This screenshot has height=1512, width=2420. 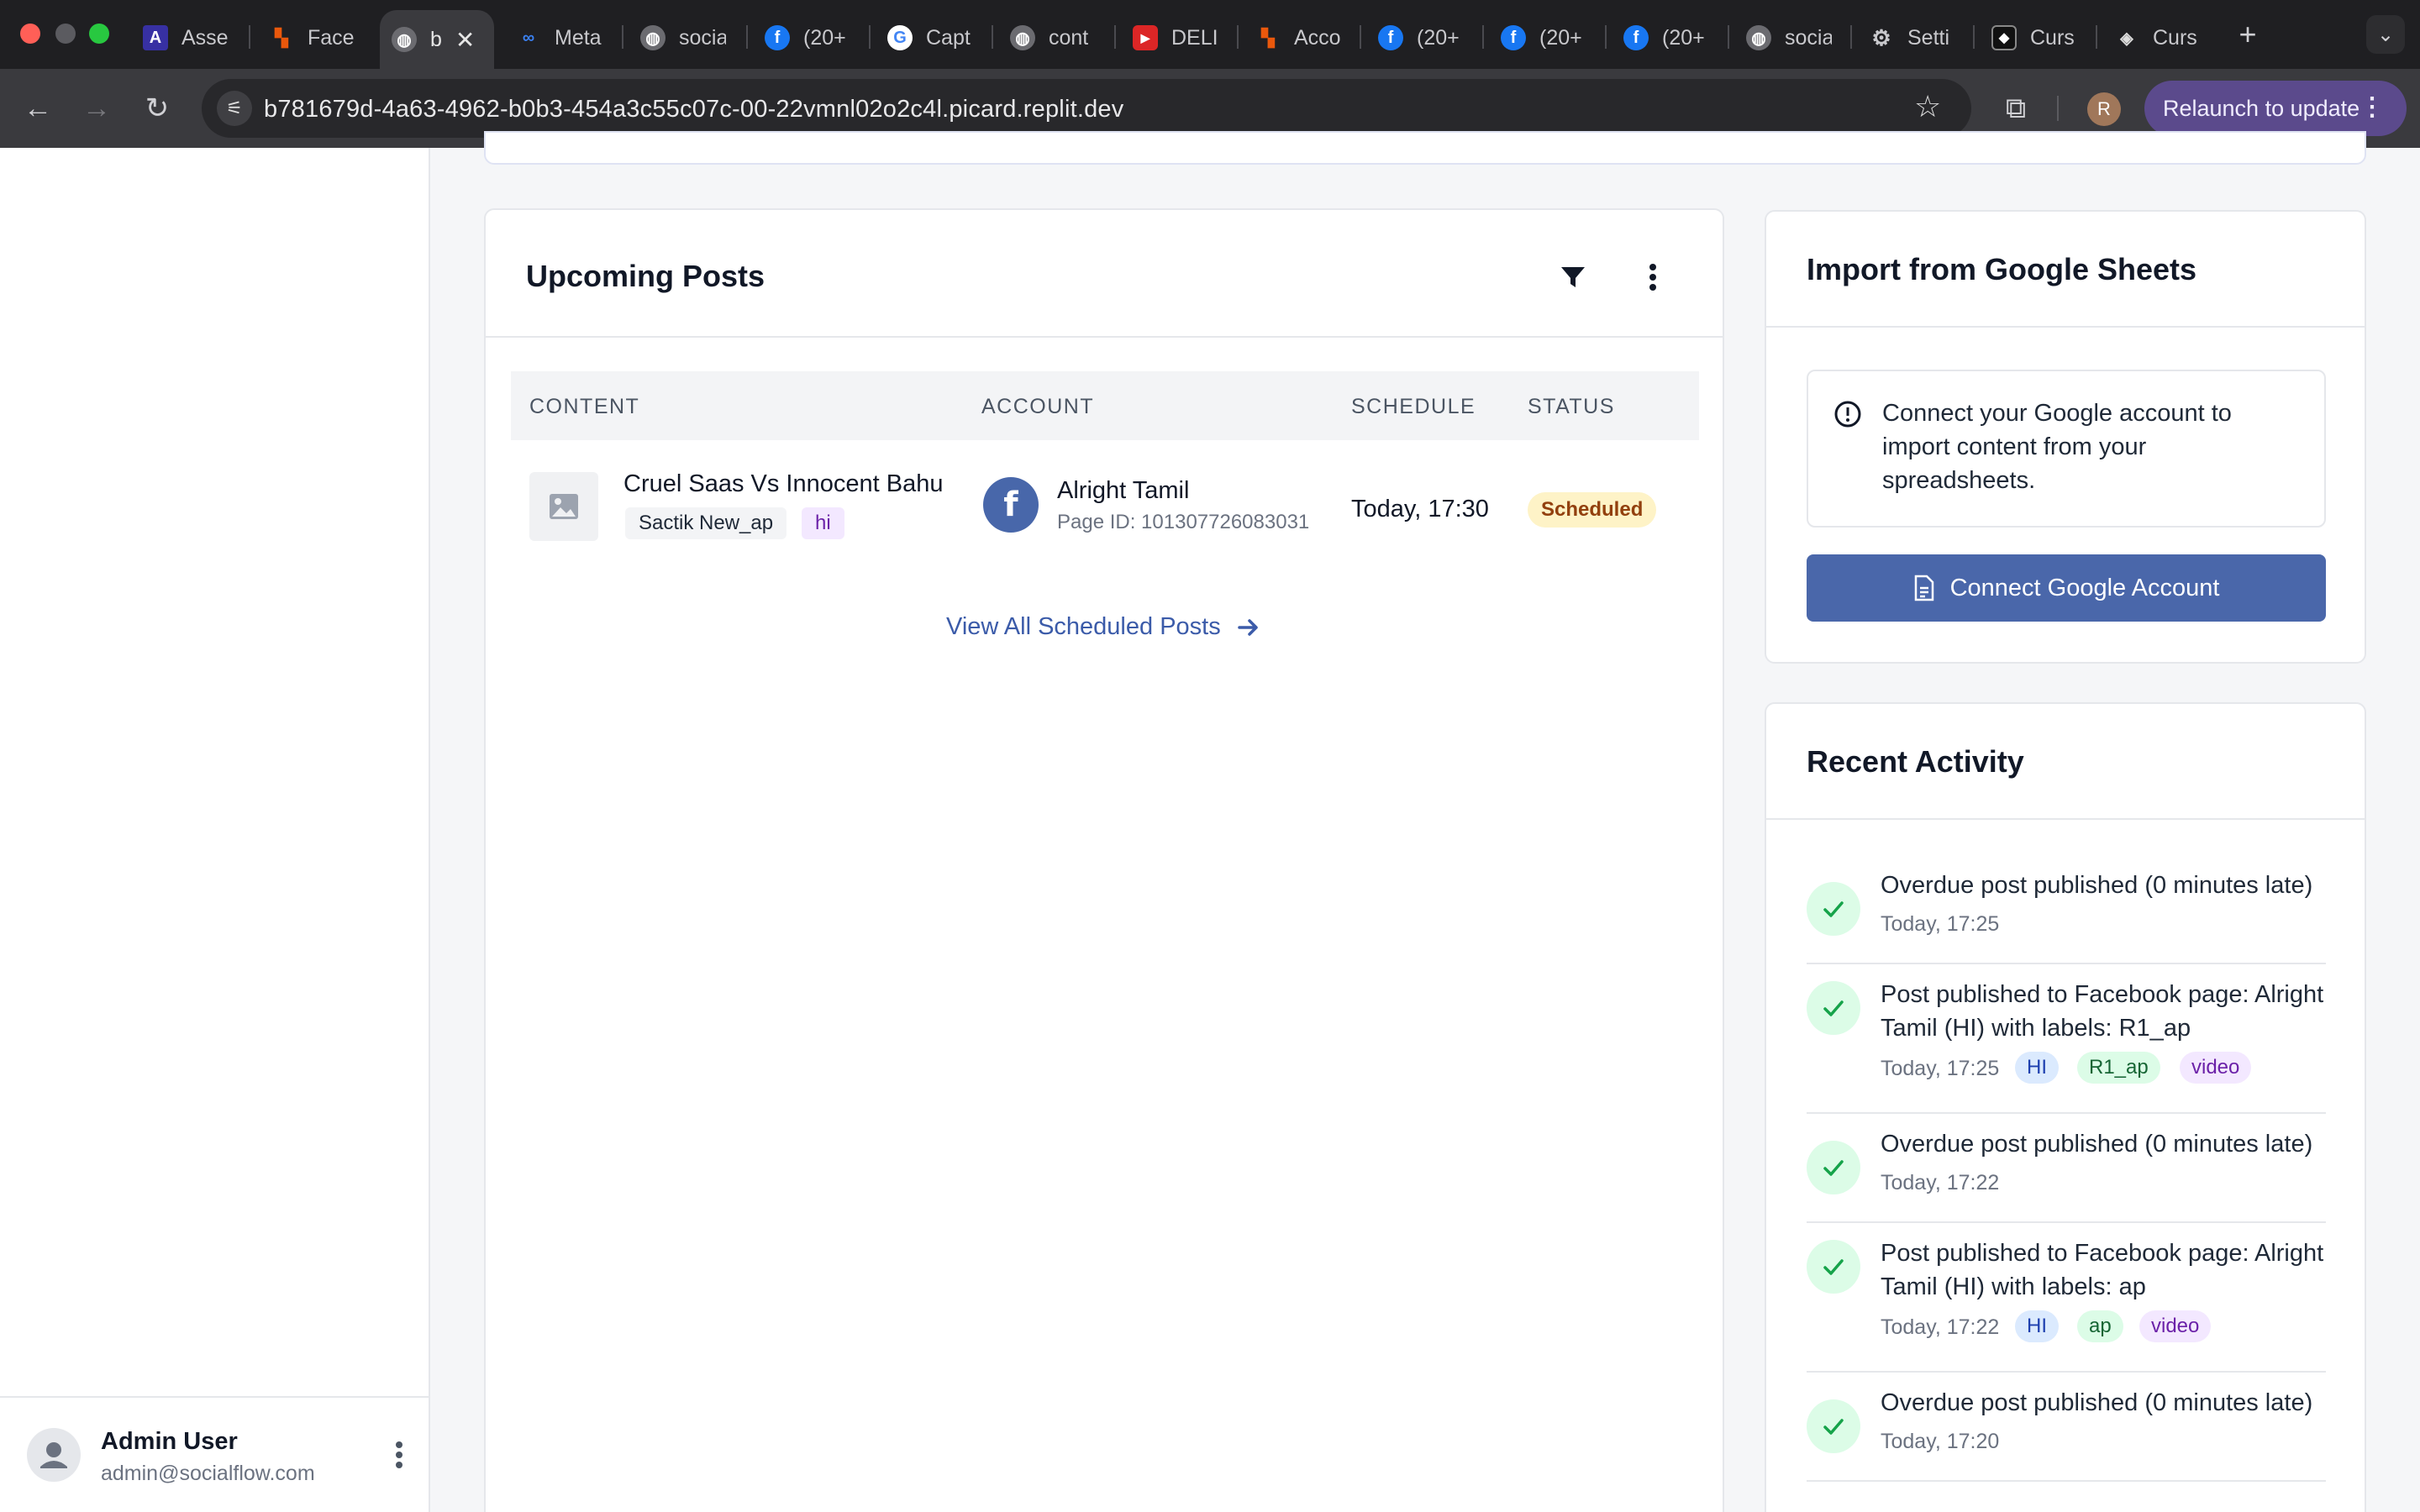 I want to click on user-menu-icon, so click(x=399, y=1455).